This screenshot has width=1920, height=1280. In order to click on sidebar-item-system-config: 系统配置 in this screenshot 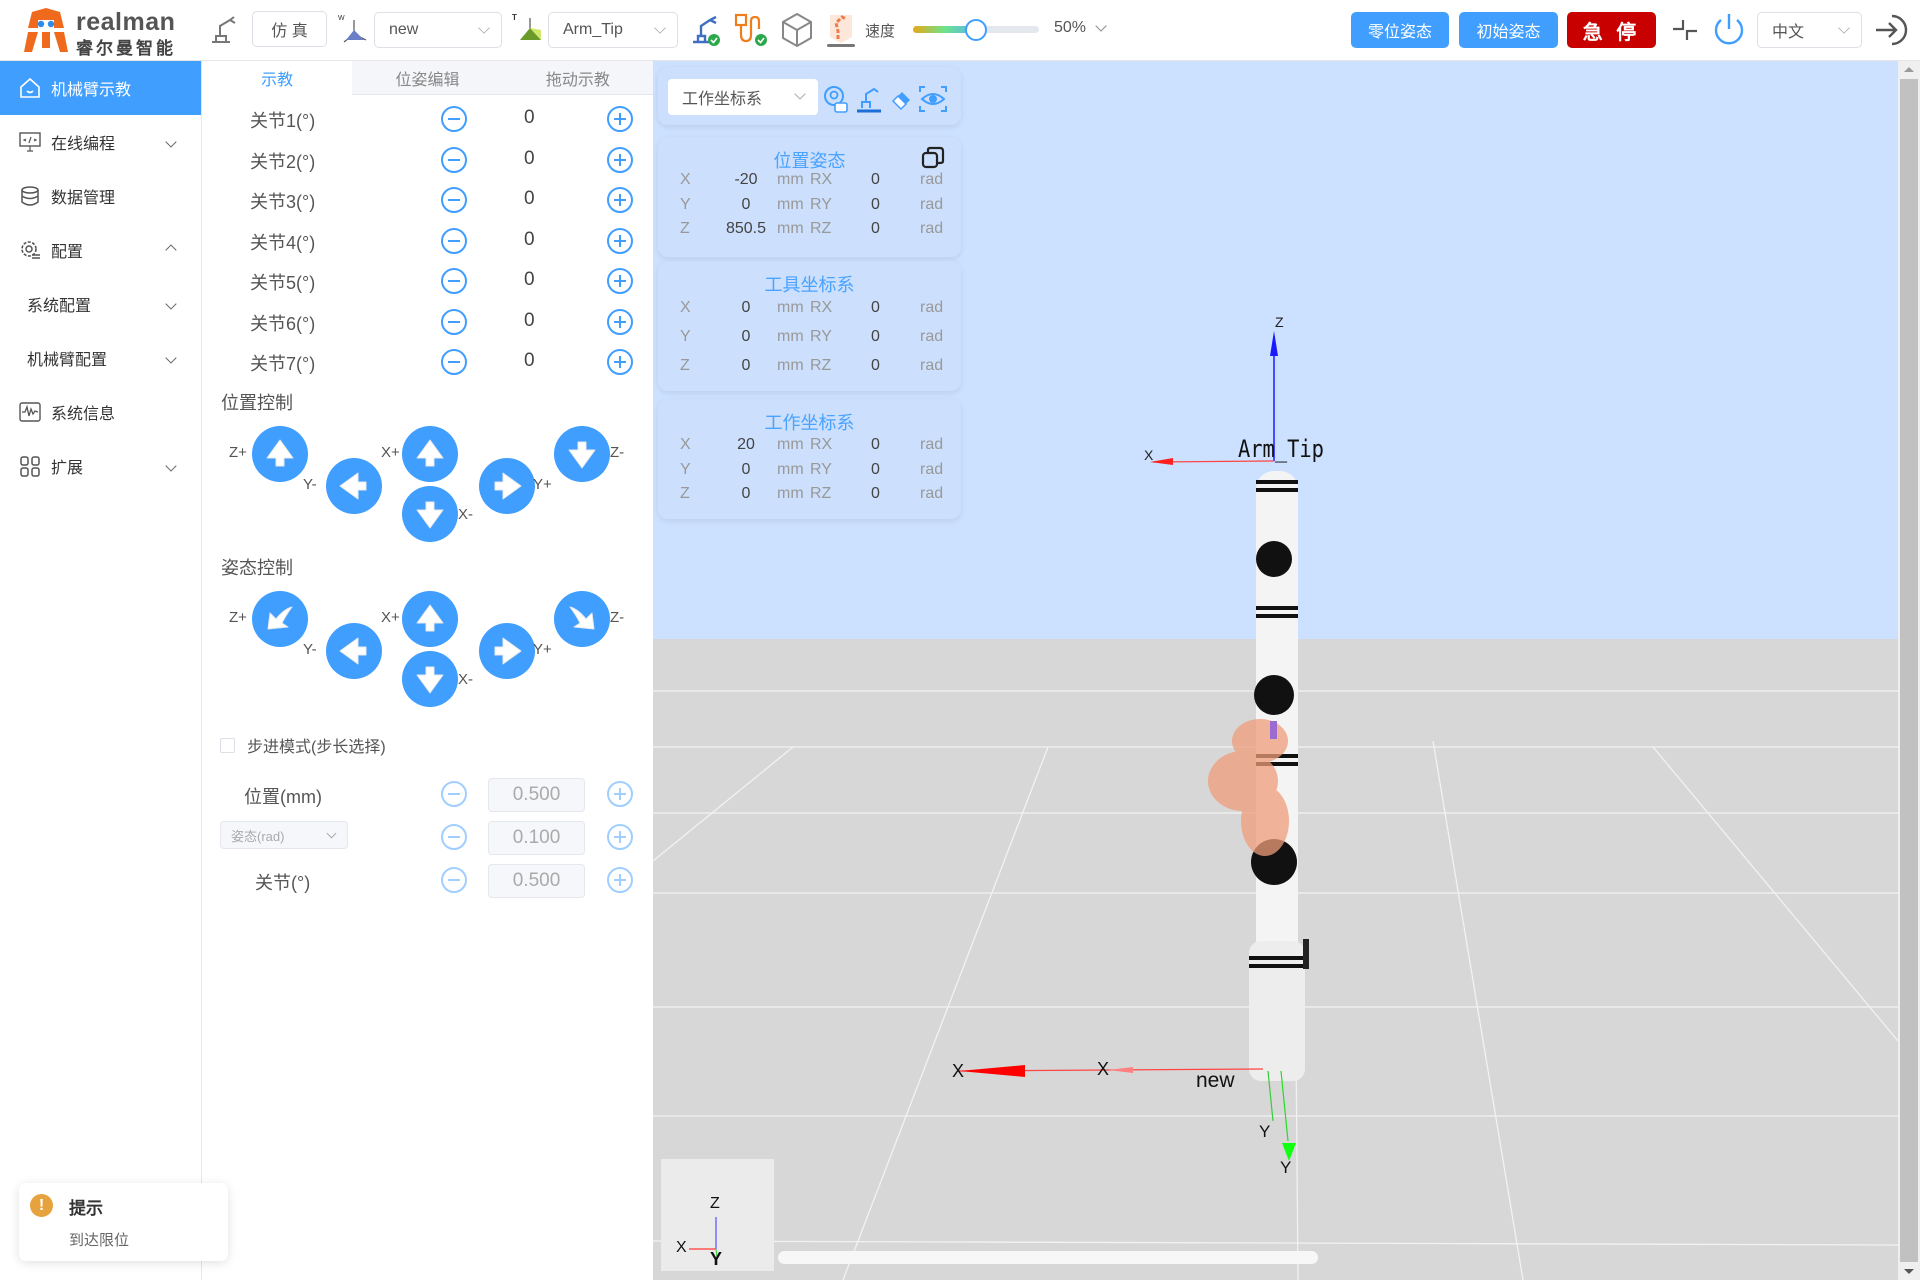, I will do `click(100, 304)`.